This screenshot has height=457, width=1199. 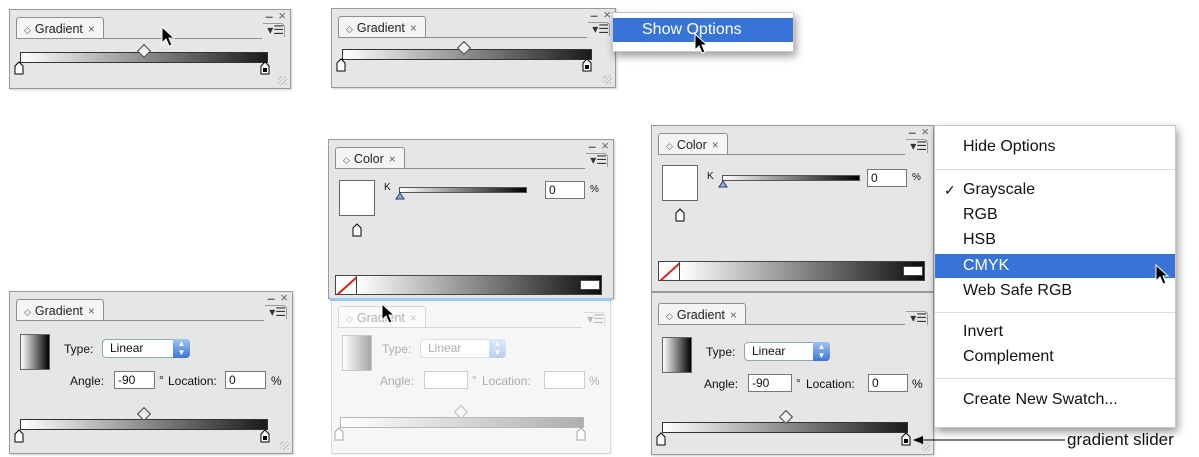 I want to click on select-arrows-icon: ▲ ▼, so click(x=821, y=351).